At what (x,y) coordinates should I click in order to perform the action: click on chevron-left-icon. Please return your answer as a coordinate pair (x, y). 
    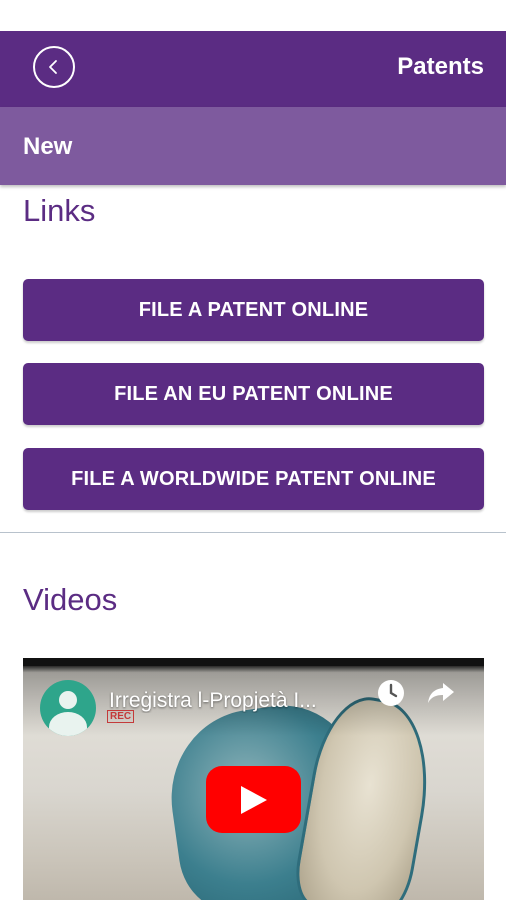
    Looking at the image, I should click on (53, 67).